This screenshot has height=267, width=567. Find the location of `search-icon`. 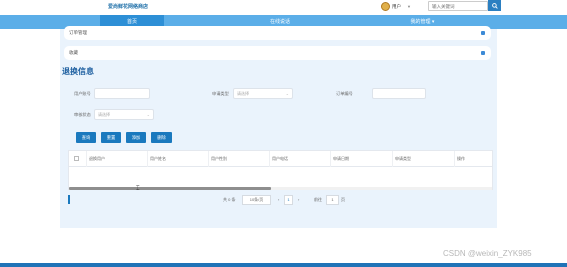

search-icon is located at coordinates (494, 5).